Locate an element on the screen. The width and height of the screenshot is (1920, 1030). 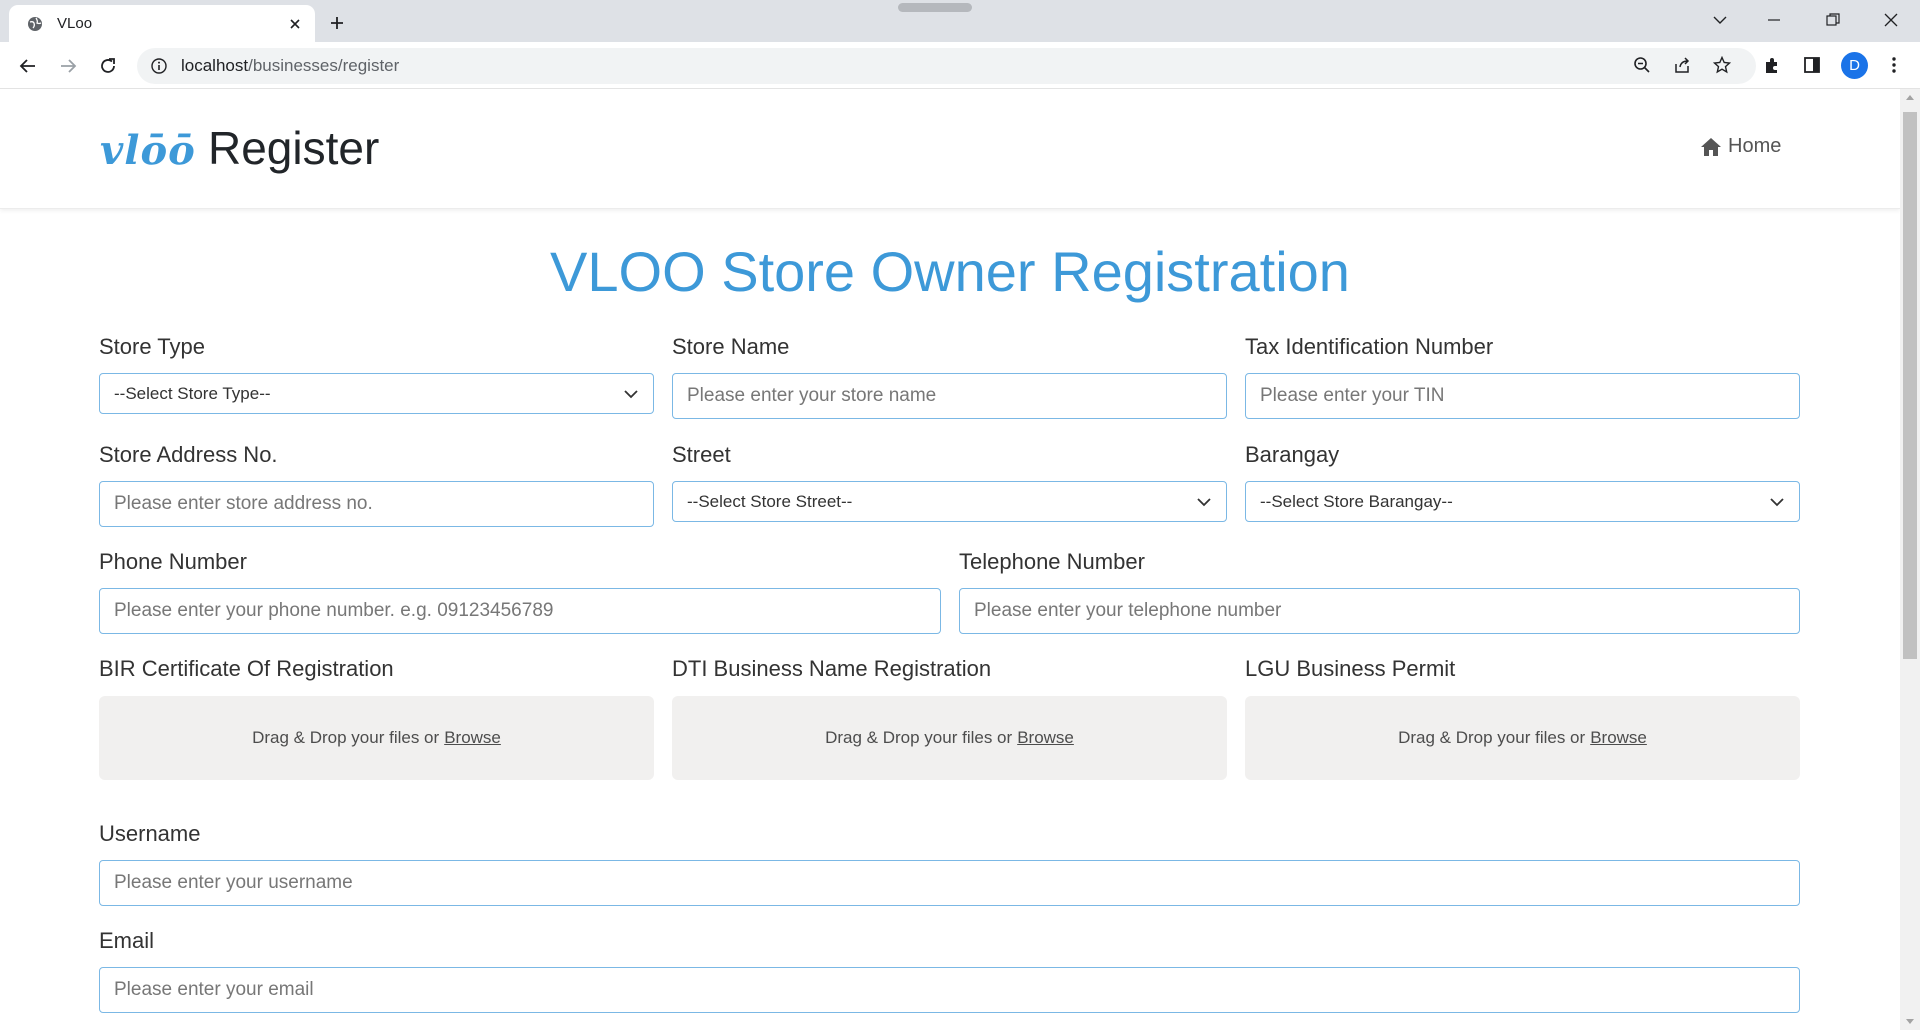
username-input: Please enter your username is located at coordinates (949, 883).